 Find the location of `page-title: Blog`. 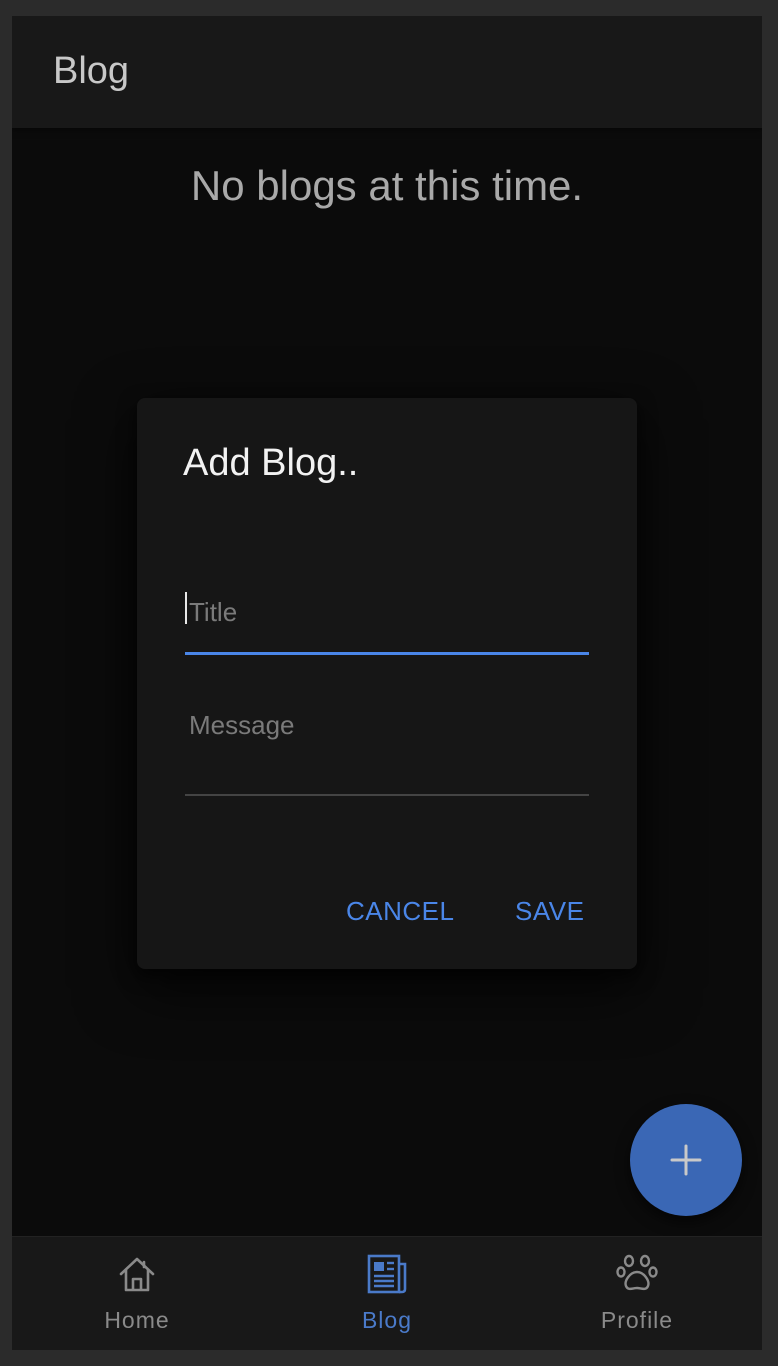

page-title: Blog is located at coordinates (91, 71).